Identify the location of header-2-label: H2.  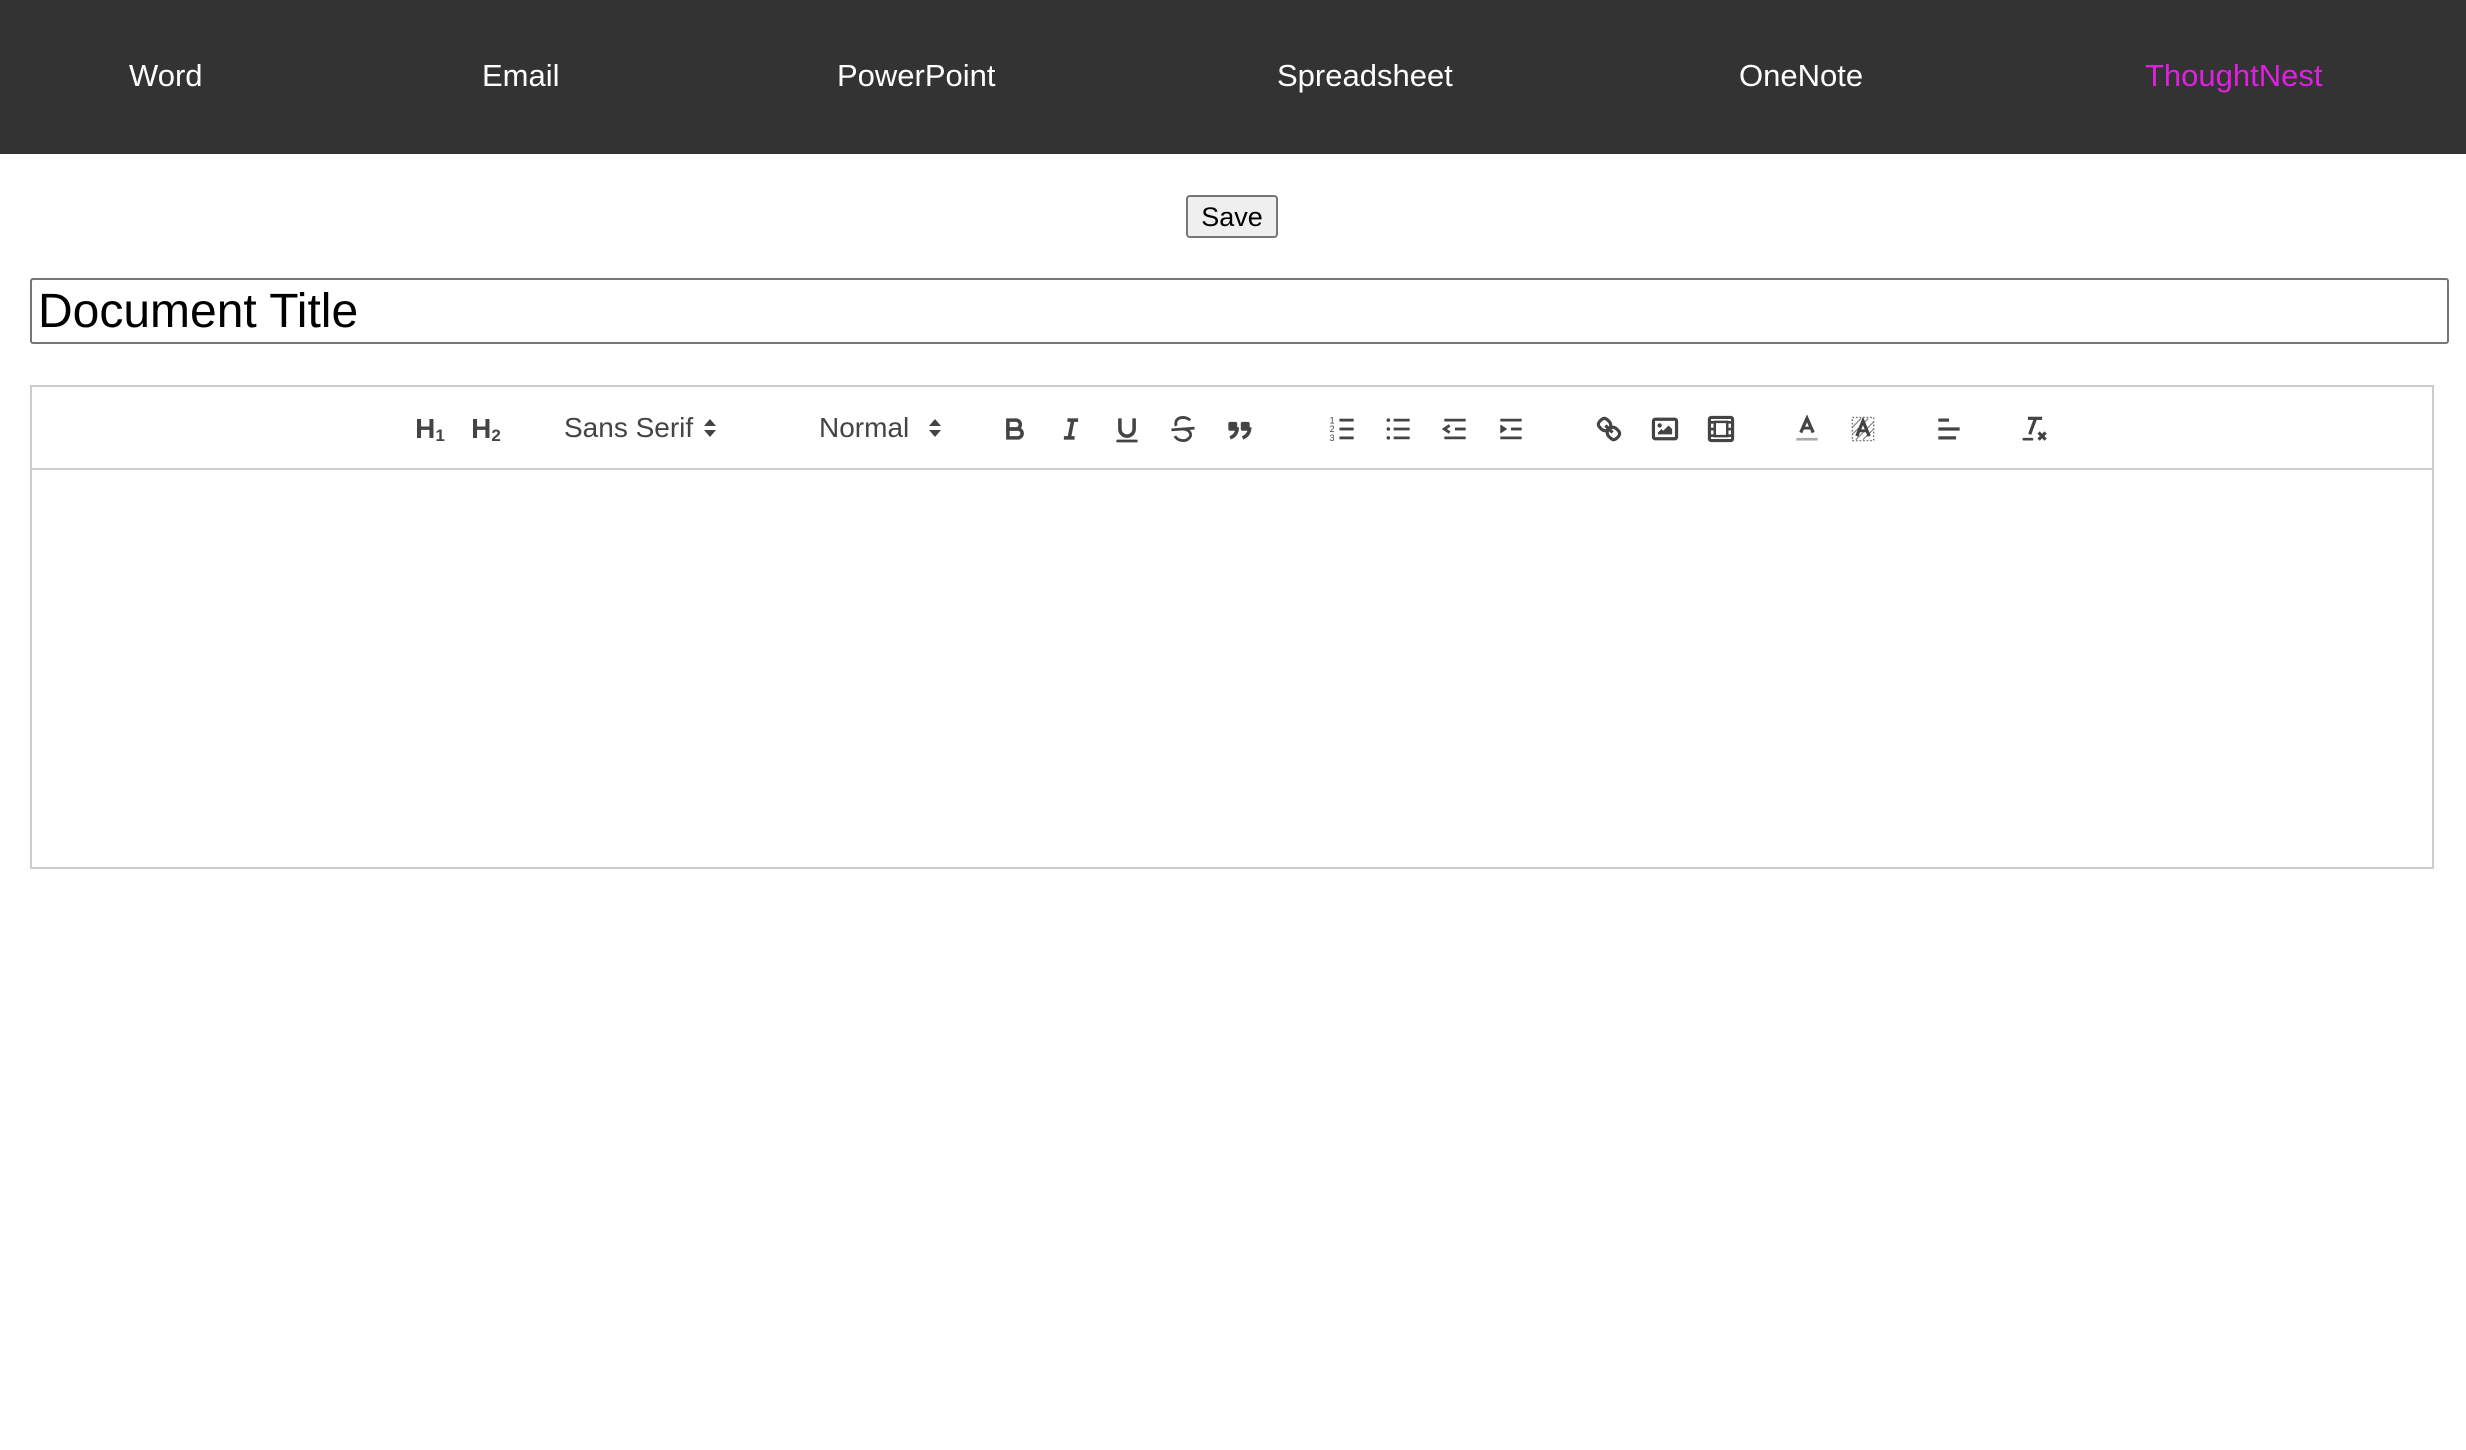
(486, 428).